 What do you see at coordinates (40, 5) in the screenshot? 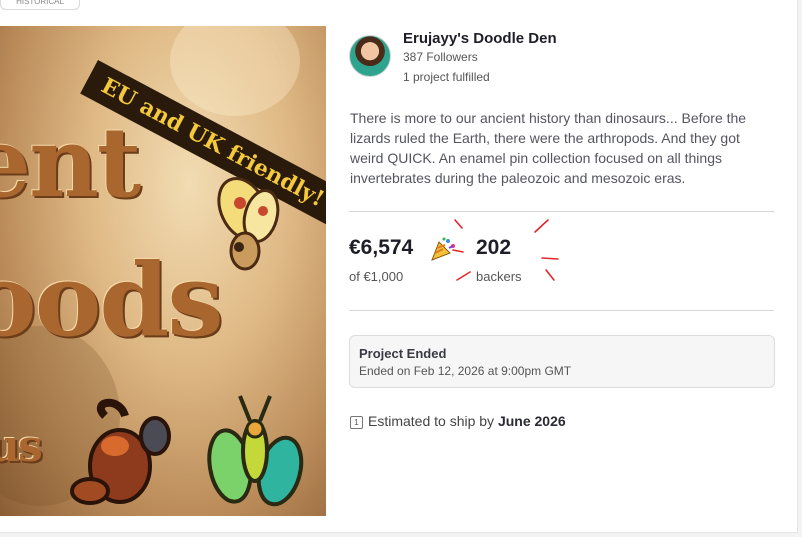
I see `category-chip: HISTORICAL` at bounding box center [40, 5].